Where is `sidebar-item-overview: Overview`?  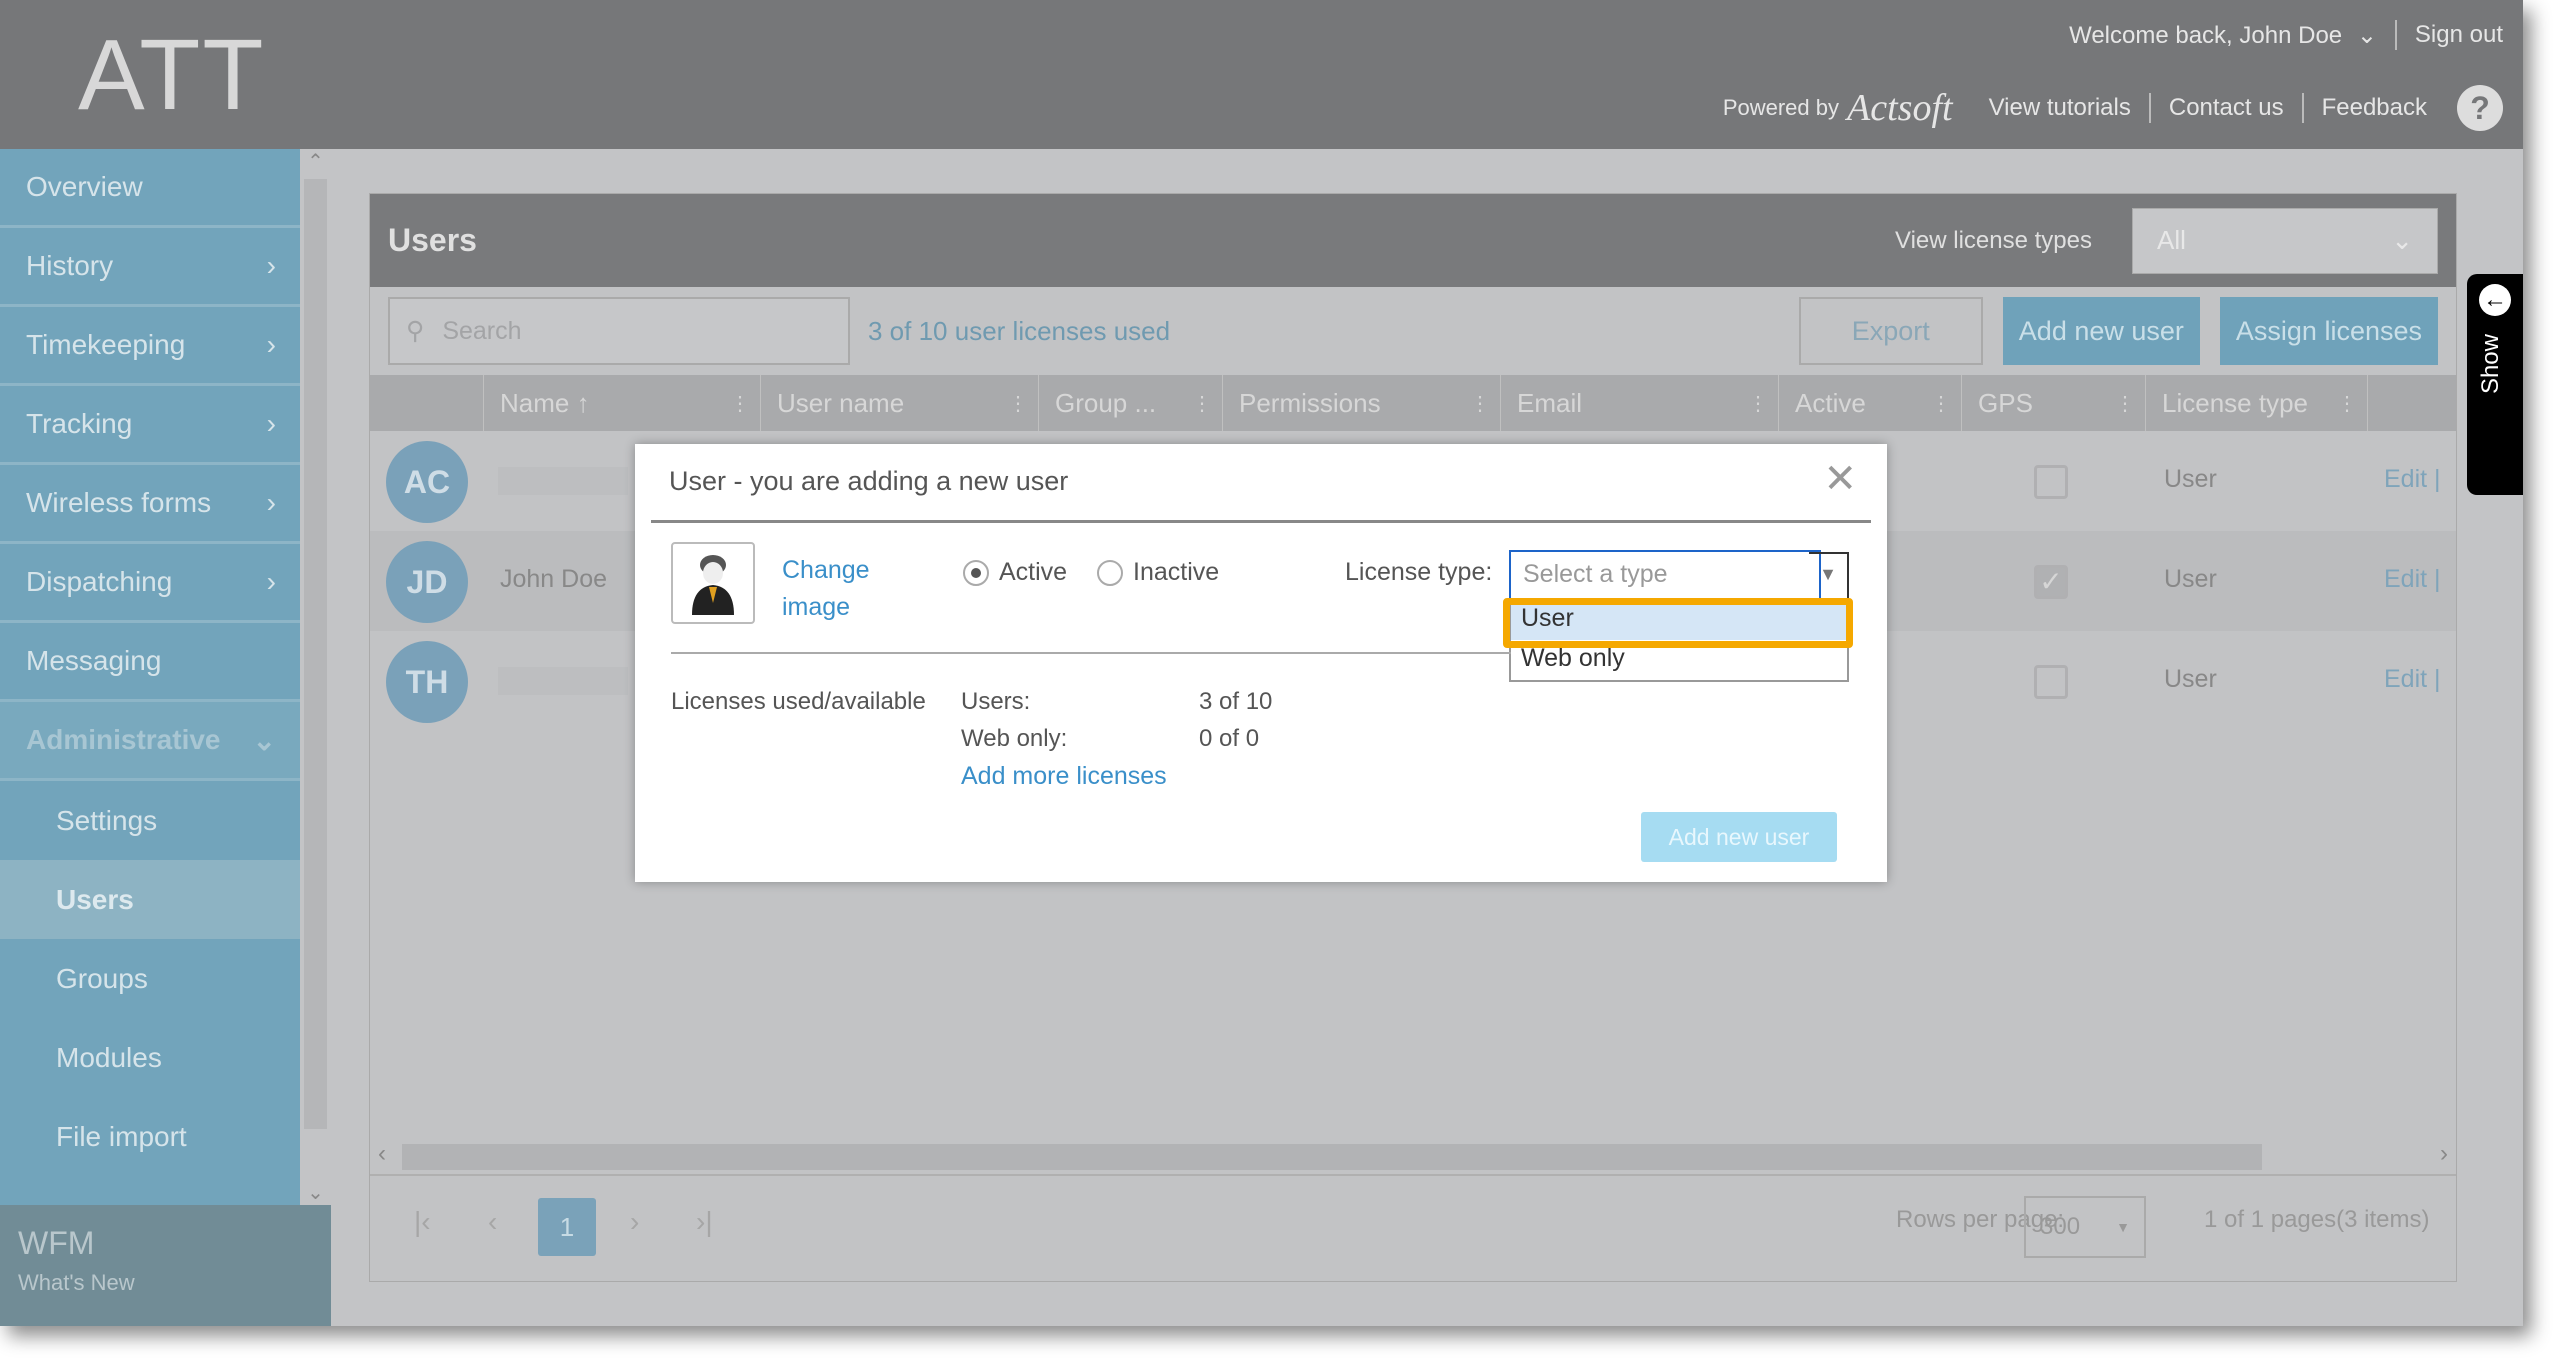
sidebar-item-overview: Overview is located at coordinates (150, 188).